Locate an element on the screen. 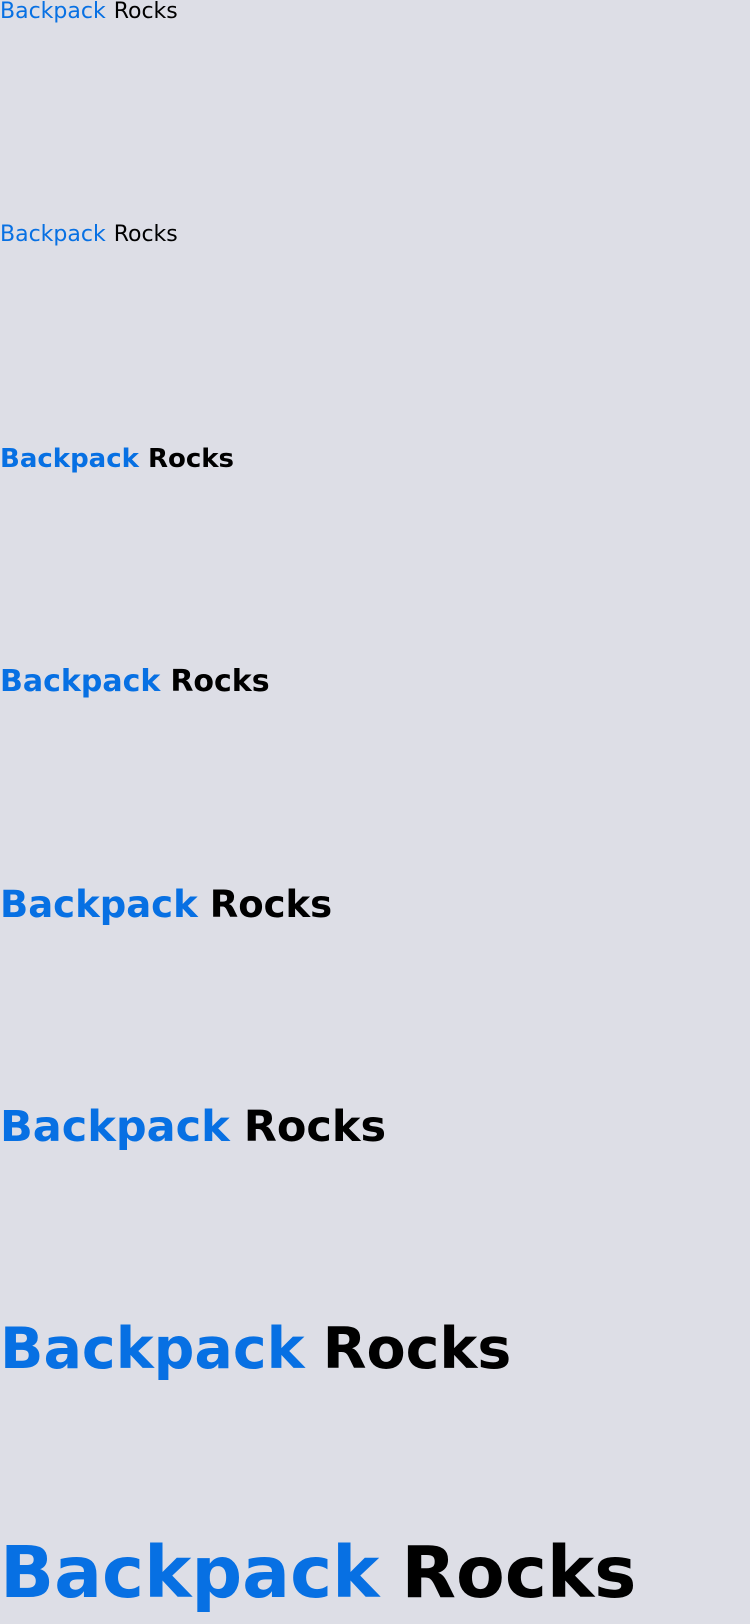 The width and height of the screenshot is (750, 1624). text-sample-row-8: Backpack Rocks is located at coordinates (318, 1572).